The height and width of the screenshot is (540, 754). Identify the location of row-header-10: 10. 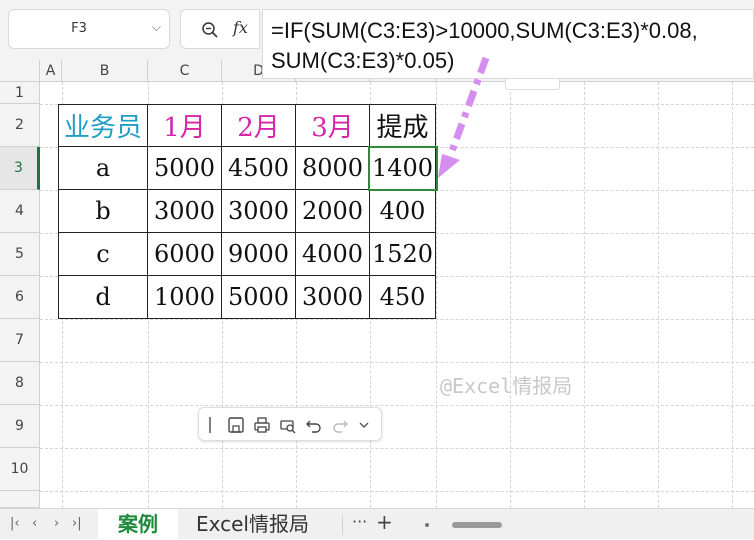
(20, 469).